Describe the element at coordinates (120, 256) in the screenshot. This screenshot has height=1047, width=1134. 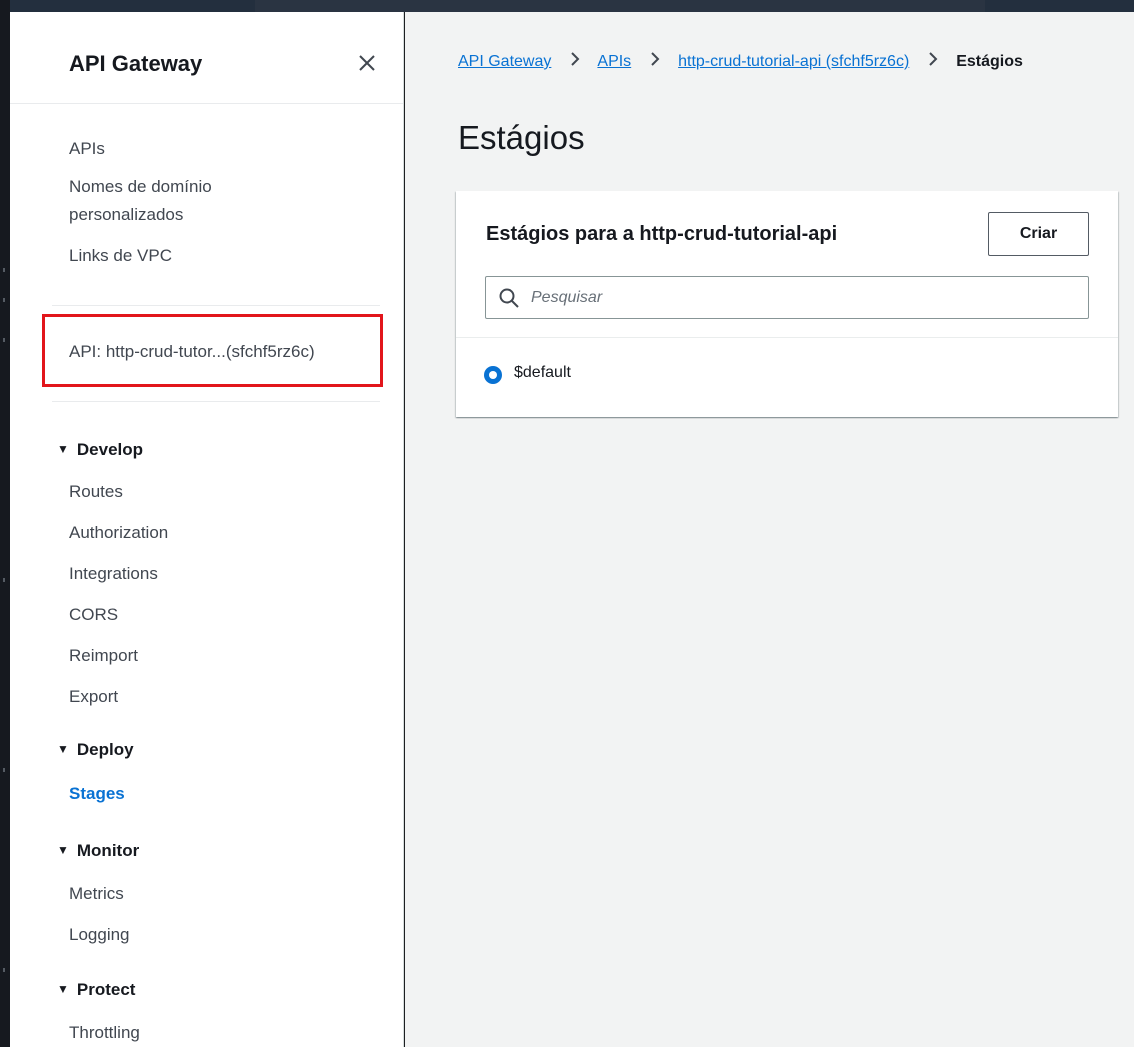
I see `sidebar-item-vpc-links: Links de VPC` at that location.